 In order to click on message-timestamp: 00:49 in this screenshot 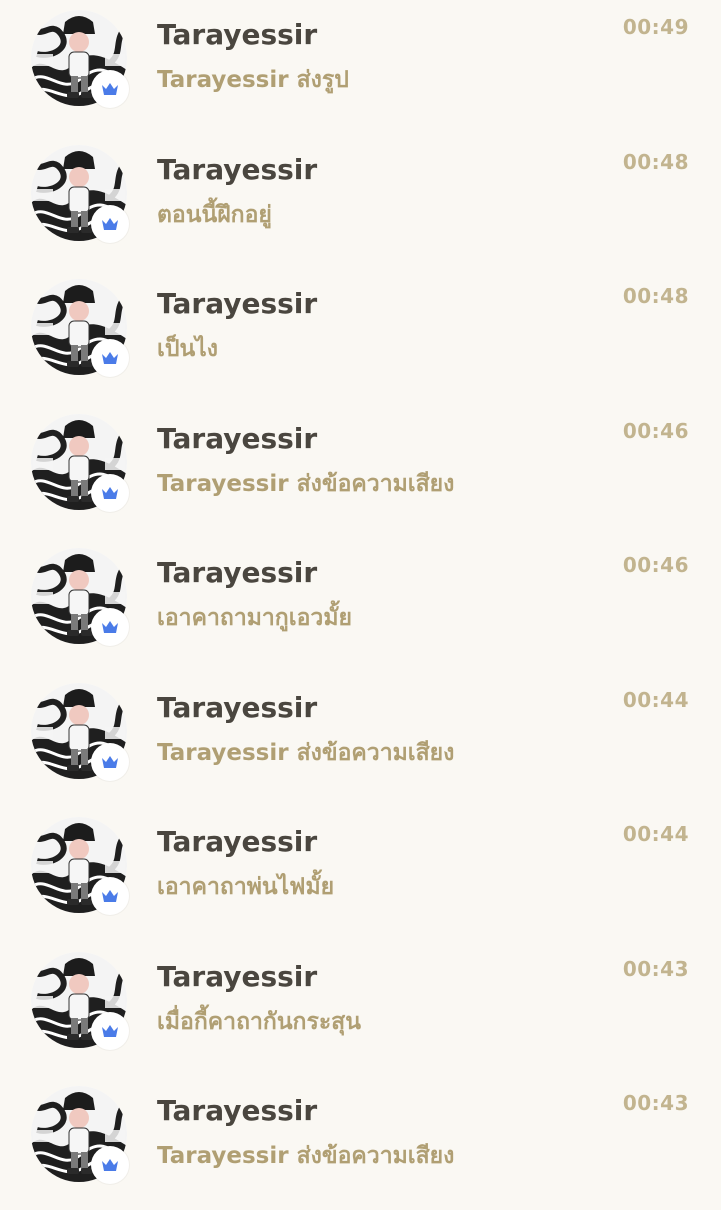, I will do `click(655, 27)`.